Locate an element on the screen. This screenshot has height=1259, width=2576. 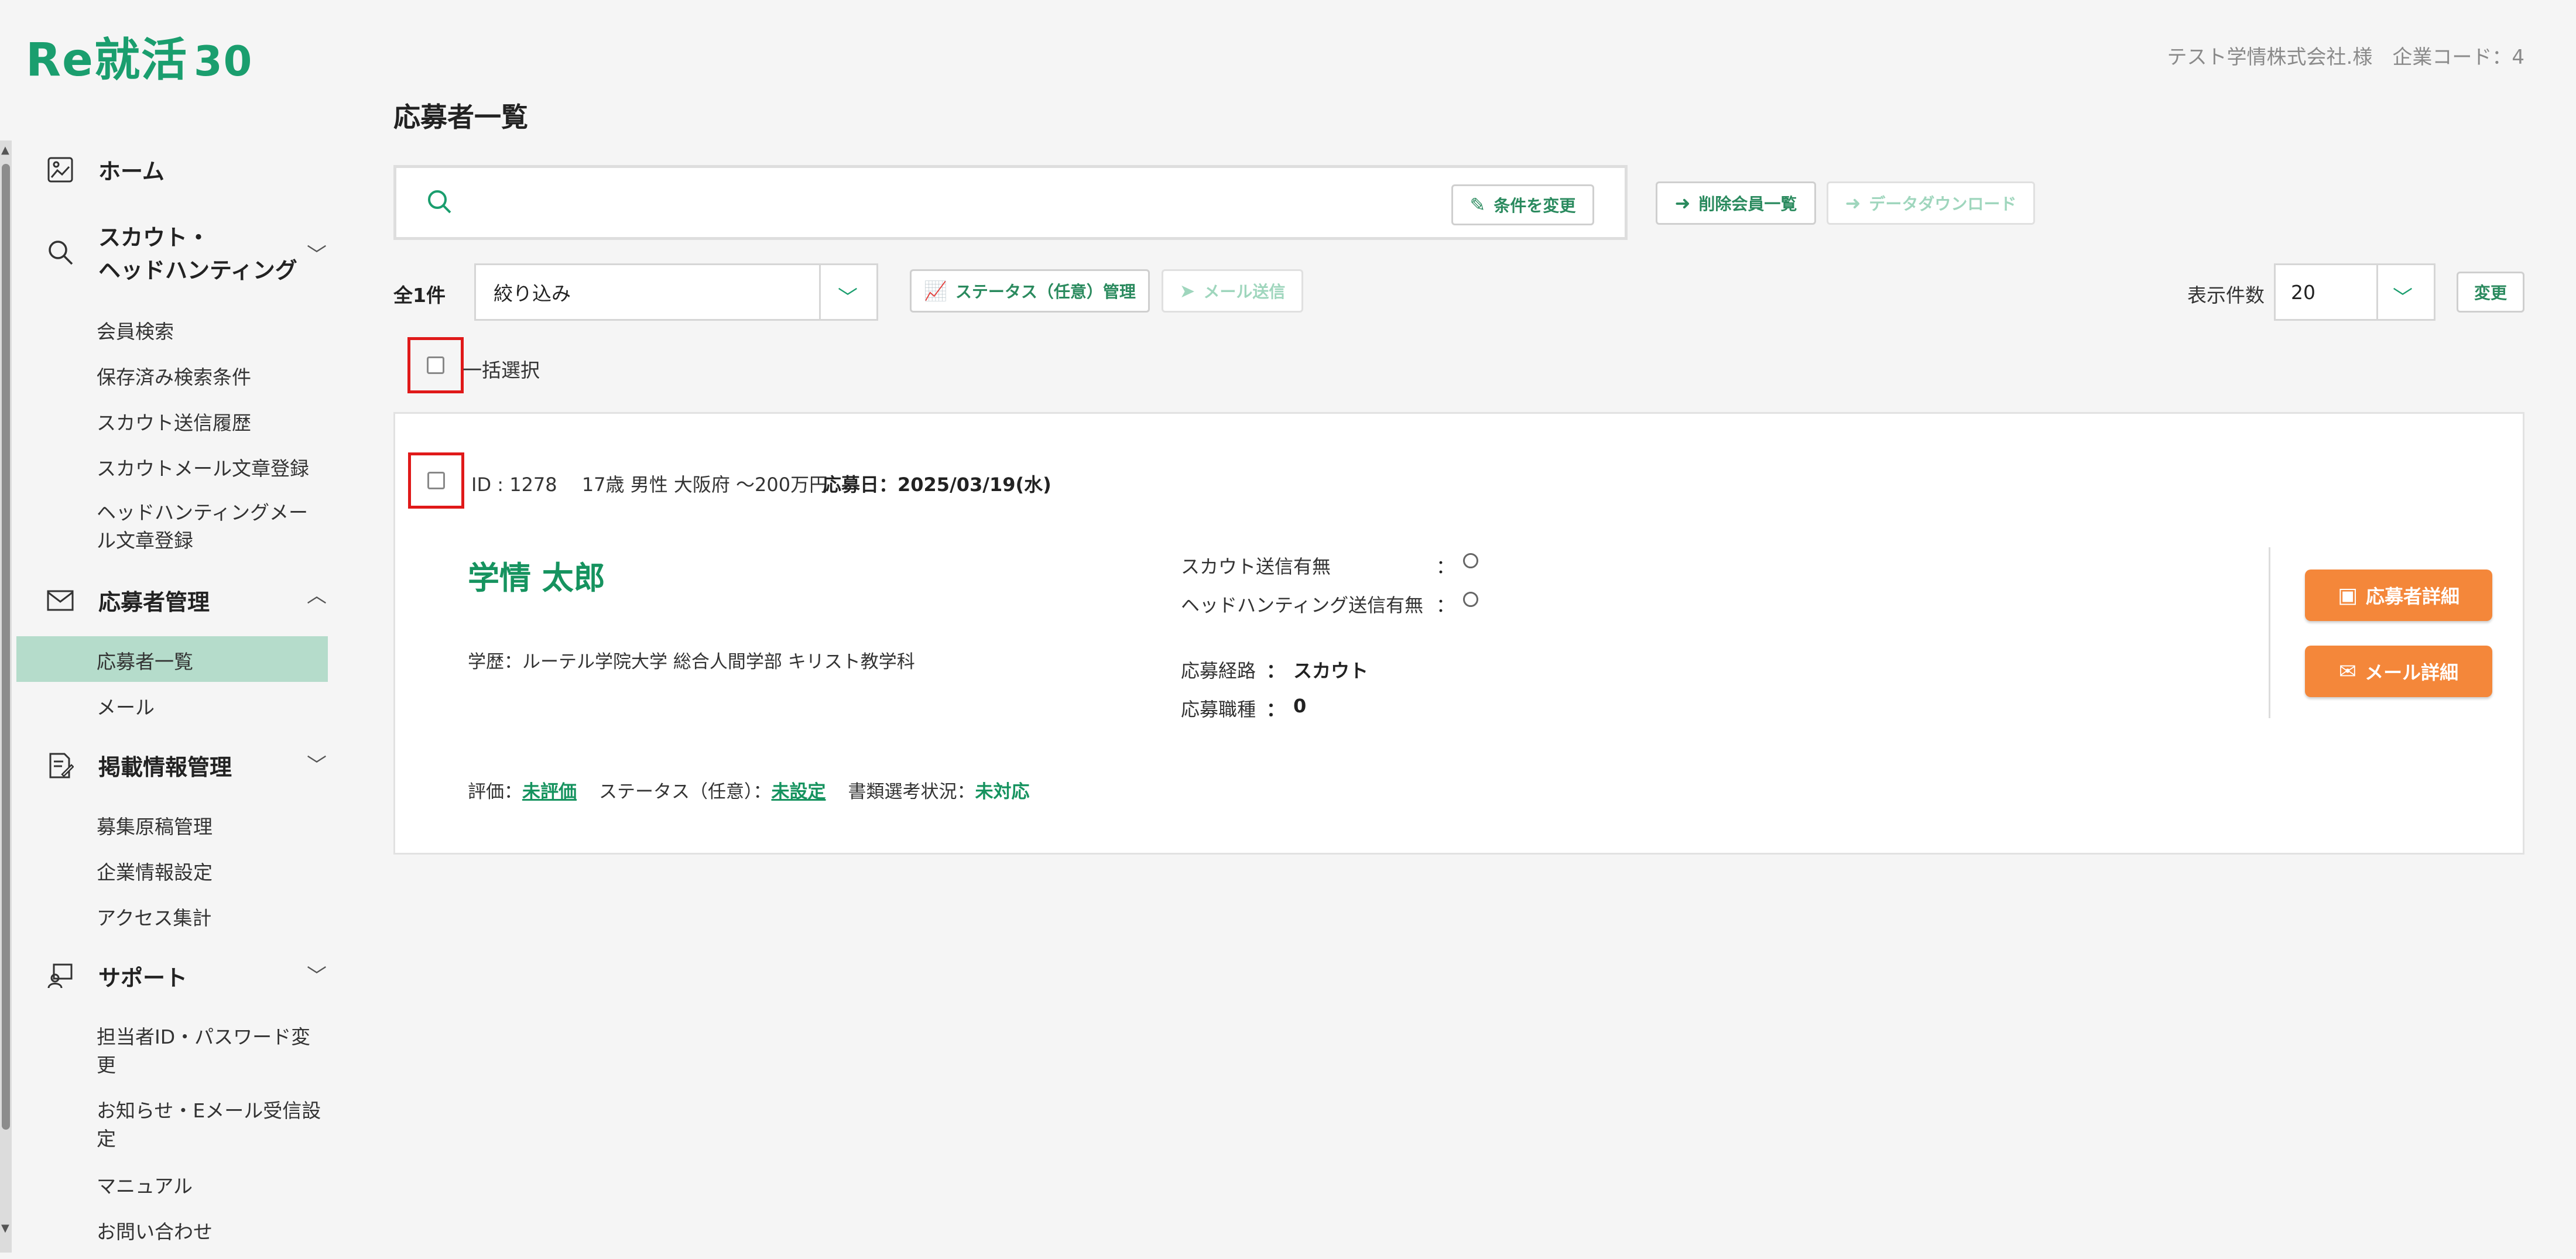
job-colon: ： is located at coordinates (1276, 709).